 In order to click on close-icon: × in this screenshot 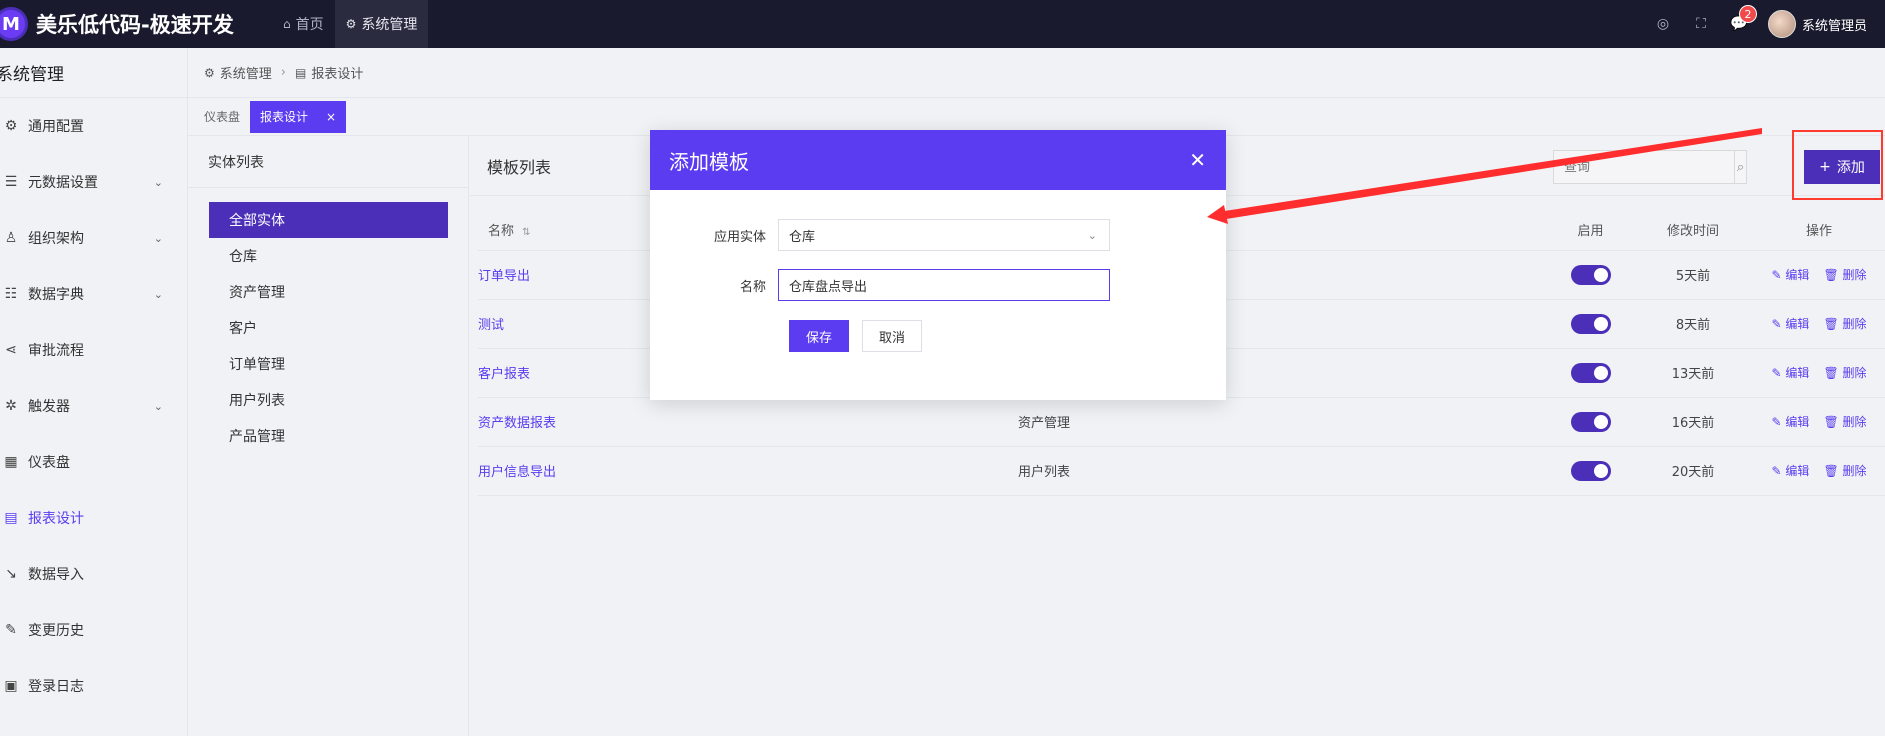, I will do `click(331, 117)`.